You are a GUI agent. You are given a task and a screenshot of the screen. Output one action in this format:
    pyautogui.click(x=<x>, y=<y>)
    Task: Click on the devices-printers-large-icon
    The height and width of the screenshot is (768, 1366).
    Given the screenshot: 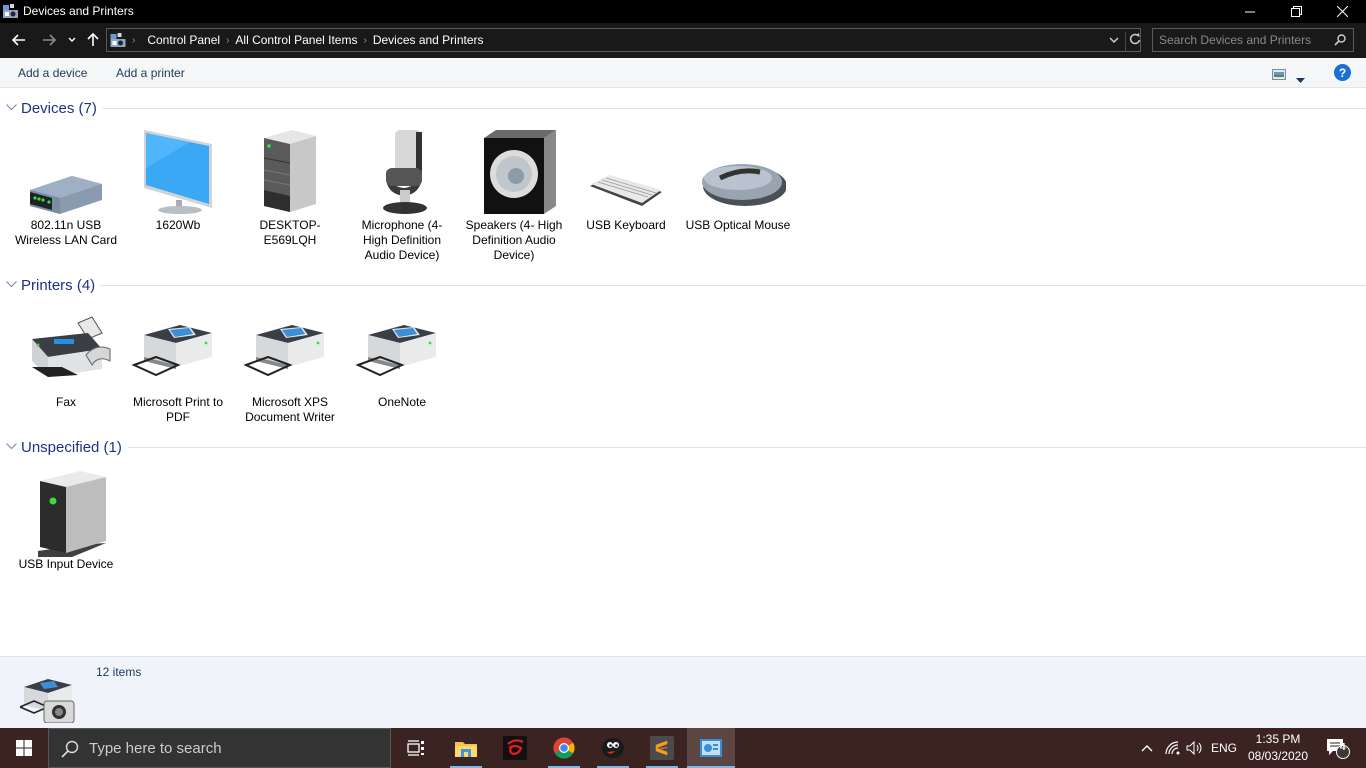 What is the action you would take?
    pyautogui.click(x=47, y=701)
    